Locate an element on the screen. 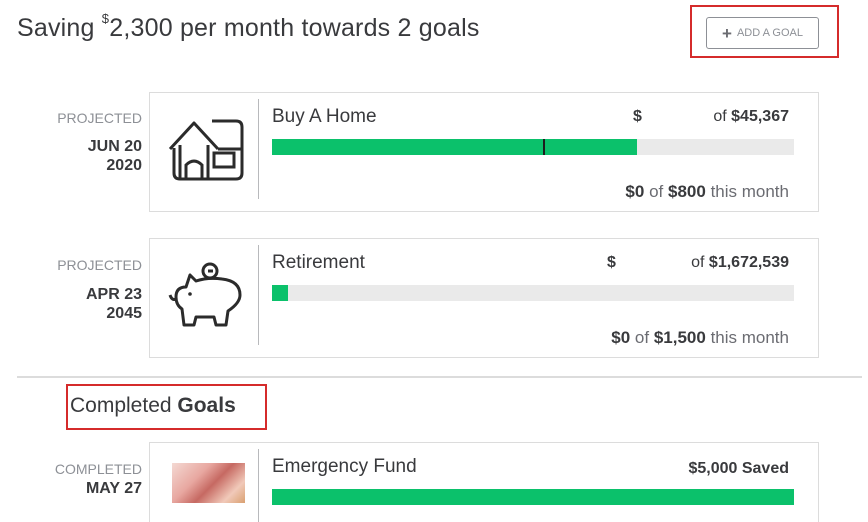 This screenshot has width=868, height=522. house-icon is located at coordinates (206, 150).